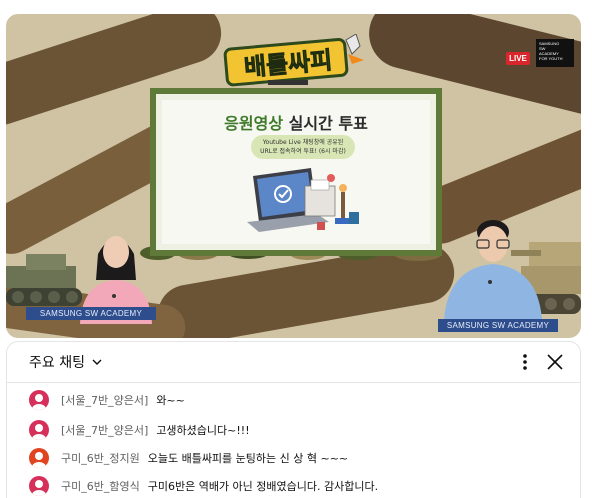 This screenshot has height=498, width=592. I want to click on close-icon, so click(555, 362).